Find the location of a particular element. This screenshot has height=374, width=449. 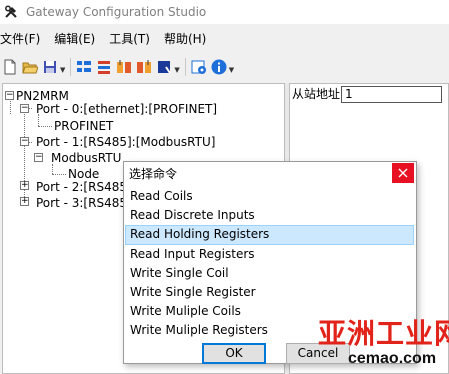

add-port-icon is located at coordinates (84, 67).